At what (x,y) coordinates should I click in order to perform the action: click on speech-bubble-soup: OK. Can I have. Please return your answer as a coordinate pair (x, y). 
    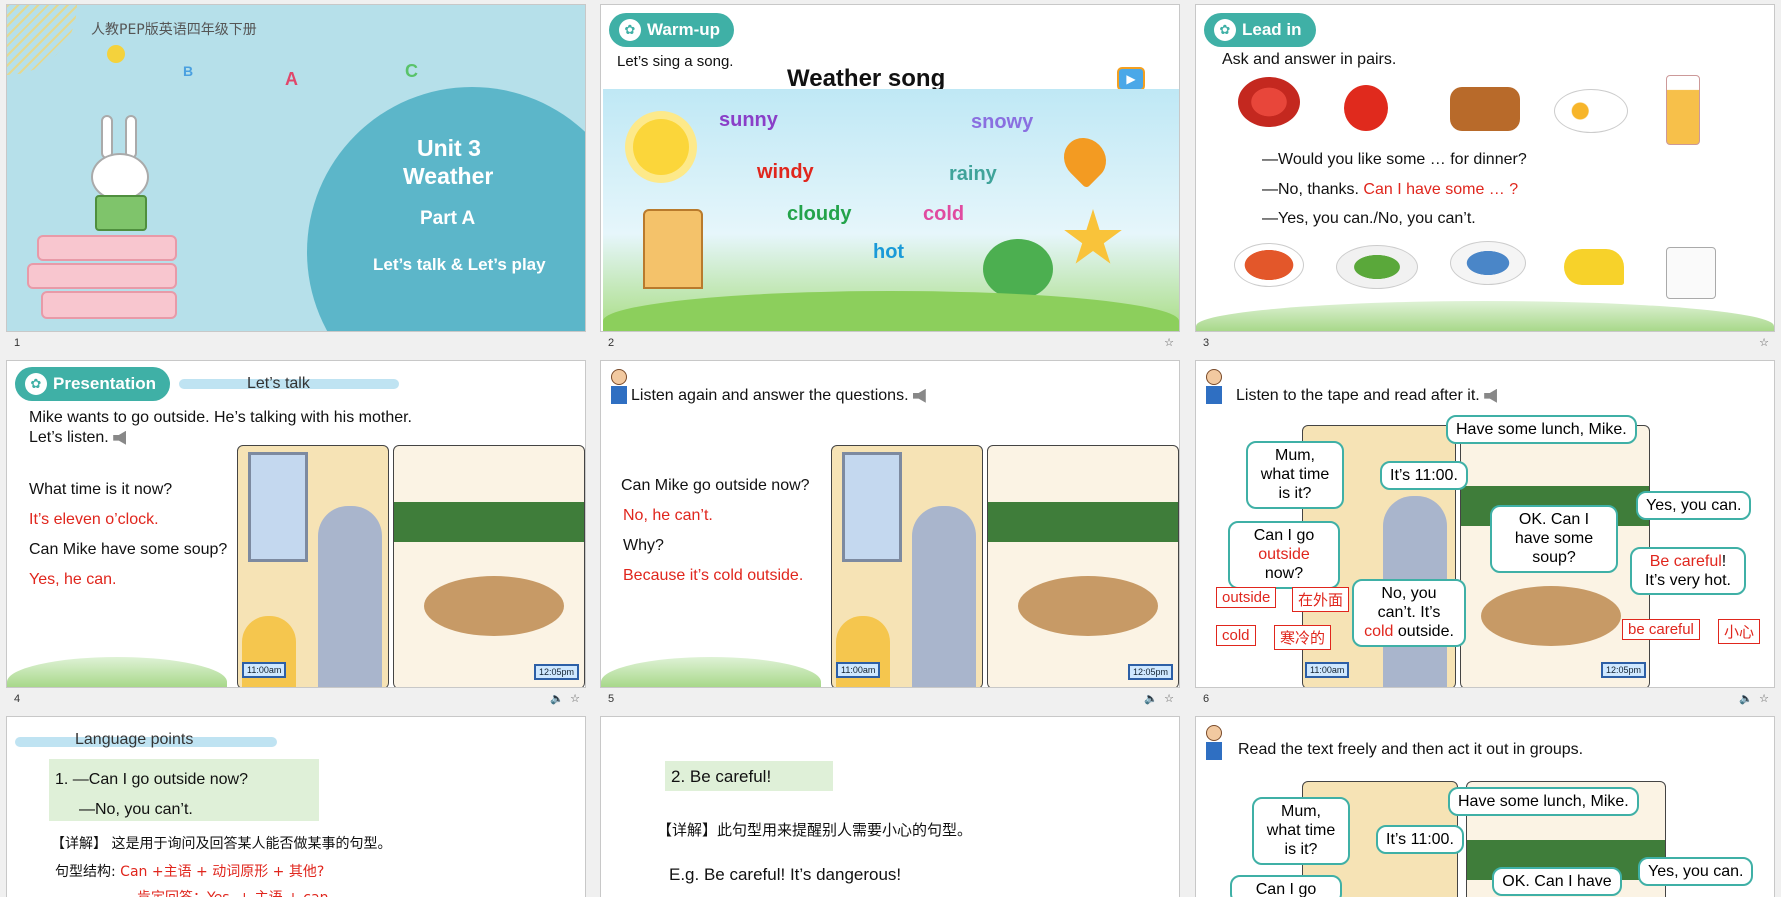
    Looking at the image, I should click on (1557, 882).